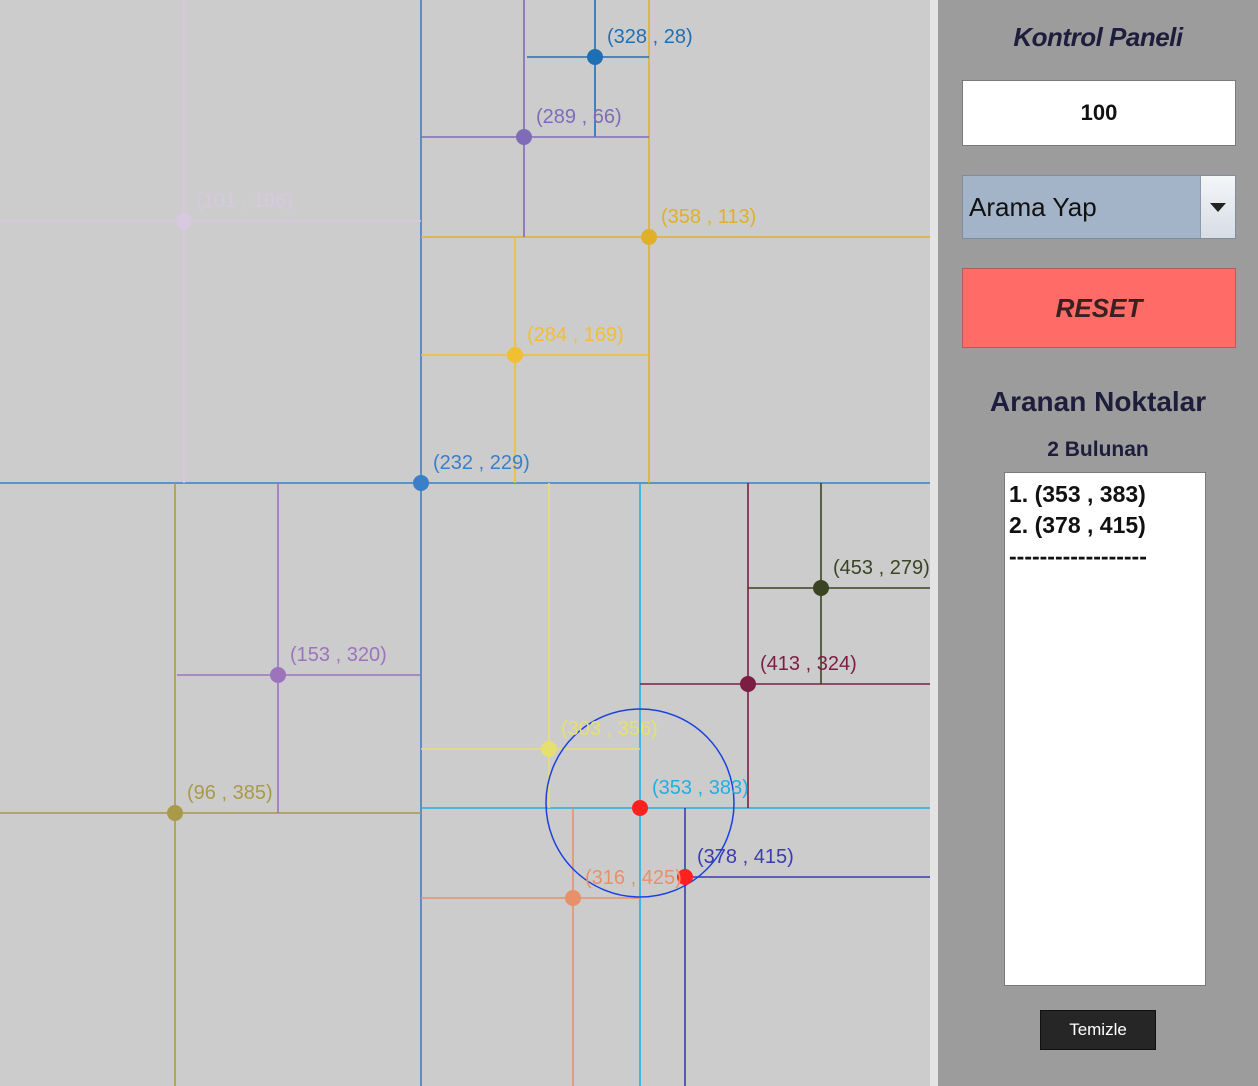 The image size is (1258, 1086). What do you see at coordinates (579, 117) in the screenshot?
I see `point-label: (289 , 66)` at bounding box center [579, 117].